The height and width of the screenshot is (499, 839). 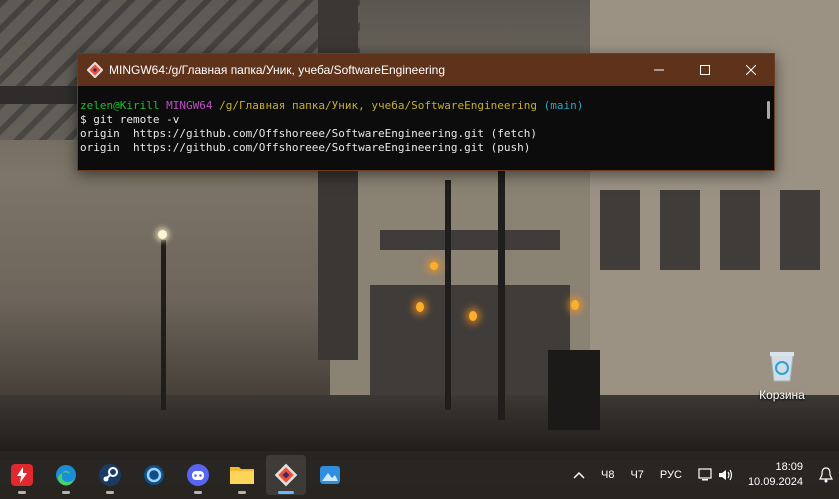 What do you see at coordinates (636, 475) in the screenshot?
I see `tray-item-weather2: Ч7` at bounding box center [636, 475].